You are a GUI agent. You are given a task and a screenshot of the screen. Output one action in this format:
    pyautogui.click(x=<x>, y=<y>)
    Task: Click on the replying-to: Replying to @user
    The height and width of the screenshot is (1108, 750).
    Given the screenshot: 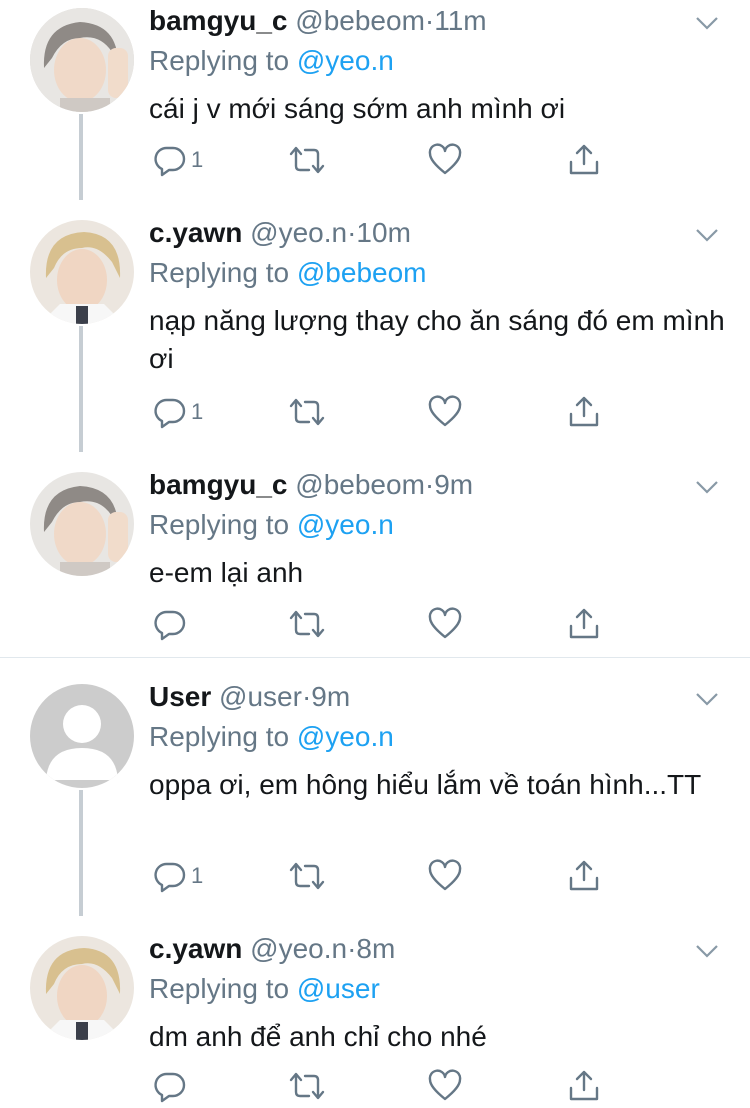 What is the action you would take?
    pyautogui.click(x=264, y=989)
    